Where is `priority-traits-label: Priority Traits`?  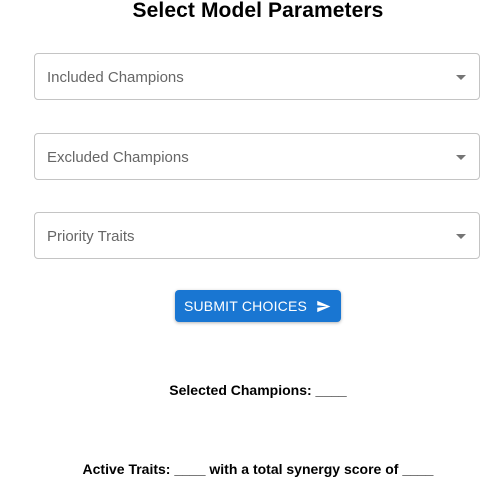
priority-traits-label: Priority Traits is located at coordinates (91, 236).